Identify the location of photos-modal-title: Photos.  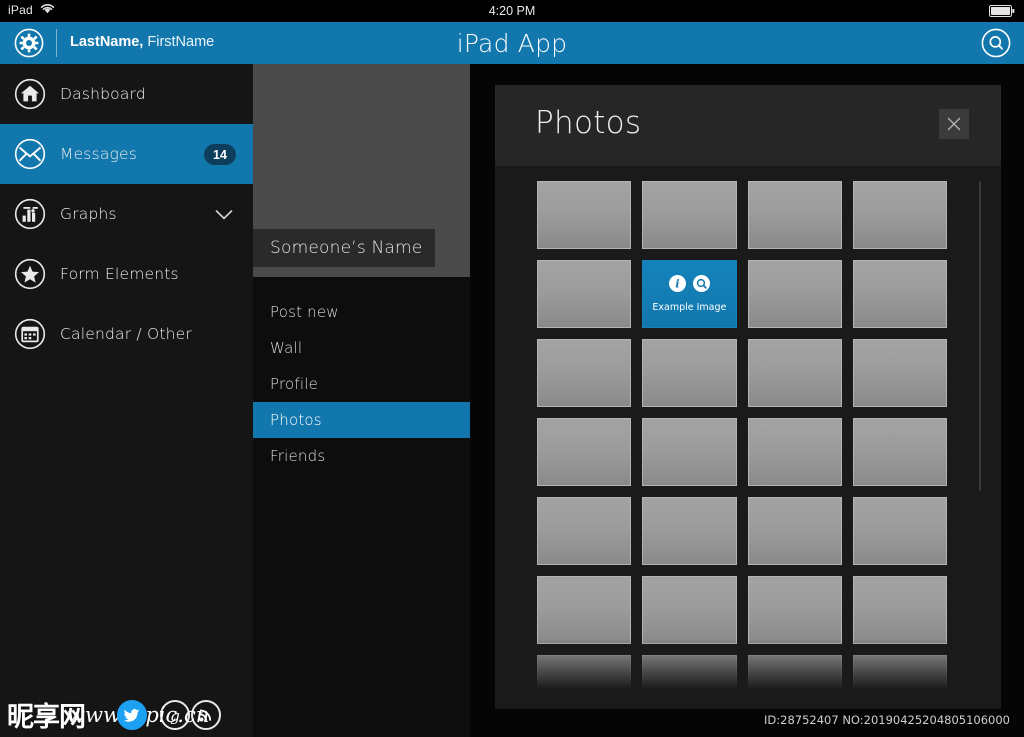
(588, 123).